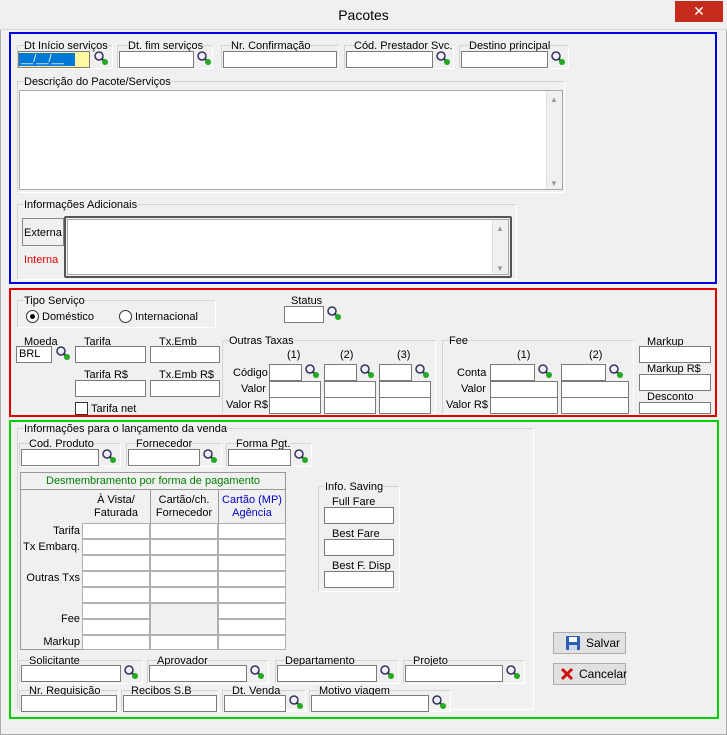  Describe the element at coordinates (109, 456) in the screenshot. I see `cod-produto-search-icon` at that location.